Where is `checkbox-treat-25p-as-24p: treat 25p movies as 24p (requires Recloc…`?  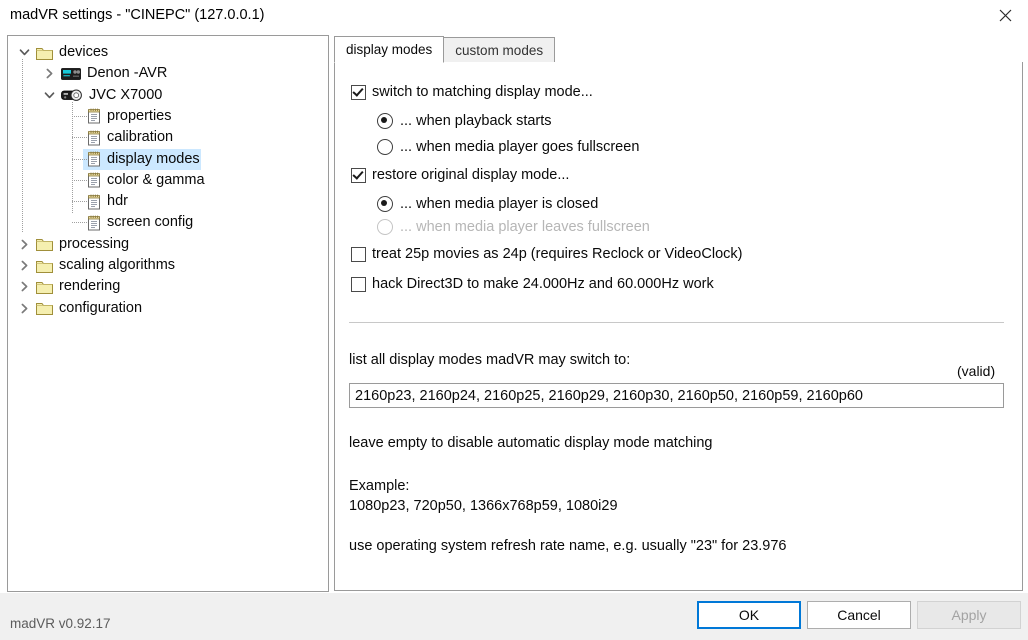 checkbox-treat-25p-as-24p: treat 25p movies as 24p (requires Recloc… is located at coordinates (546, 254).